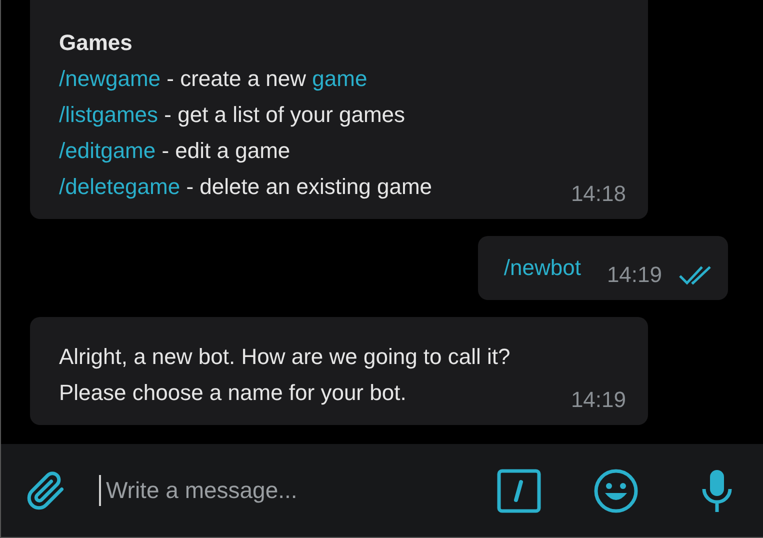 The image size is (763, 538). What do you see at coordinates (542, 268) in the screenshot?
I see `message-text: /newbot` at bounding box center [542, 268].